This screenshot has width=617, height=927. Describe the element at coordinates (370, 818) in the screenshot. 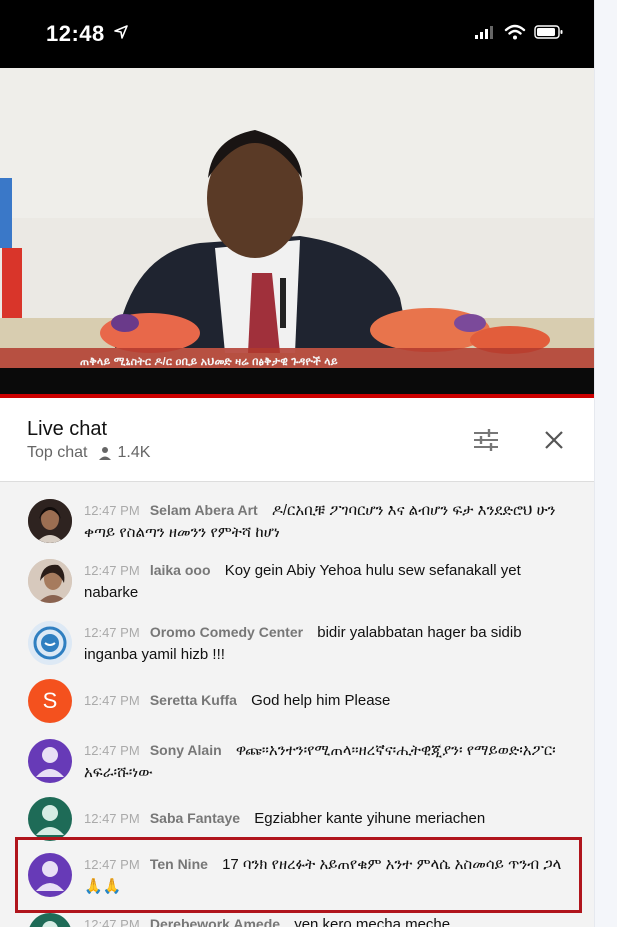

I see `message-text: Egziabher kante yihune meriachen` at that location.